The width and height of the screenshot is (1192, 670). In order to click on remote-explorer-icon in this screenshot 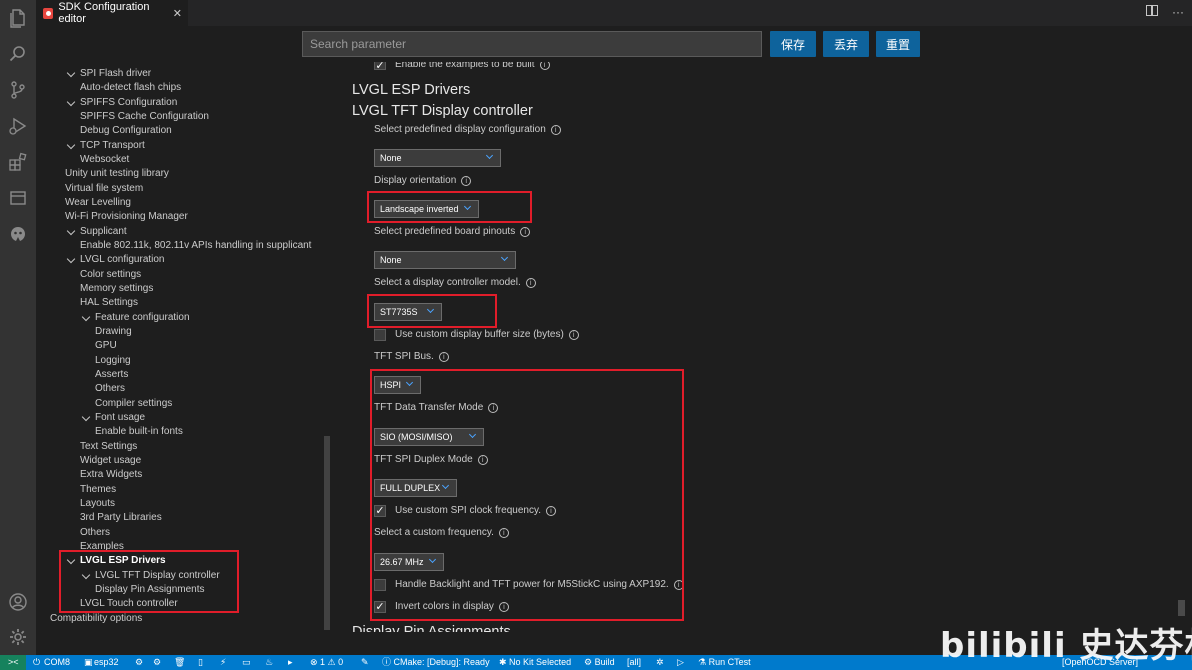, I will do `click(18, 198)`.